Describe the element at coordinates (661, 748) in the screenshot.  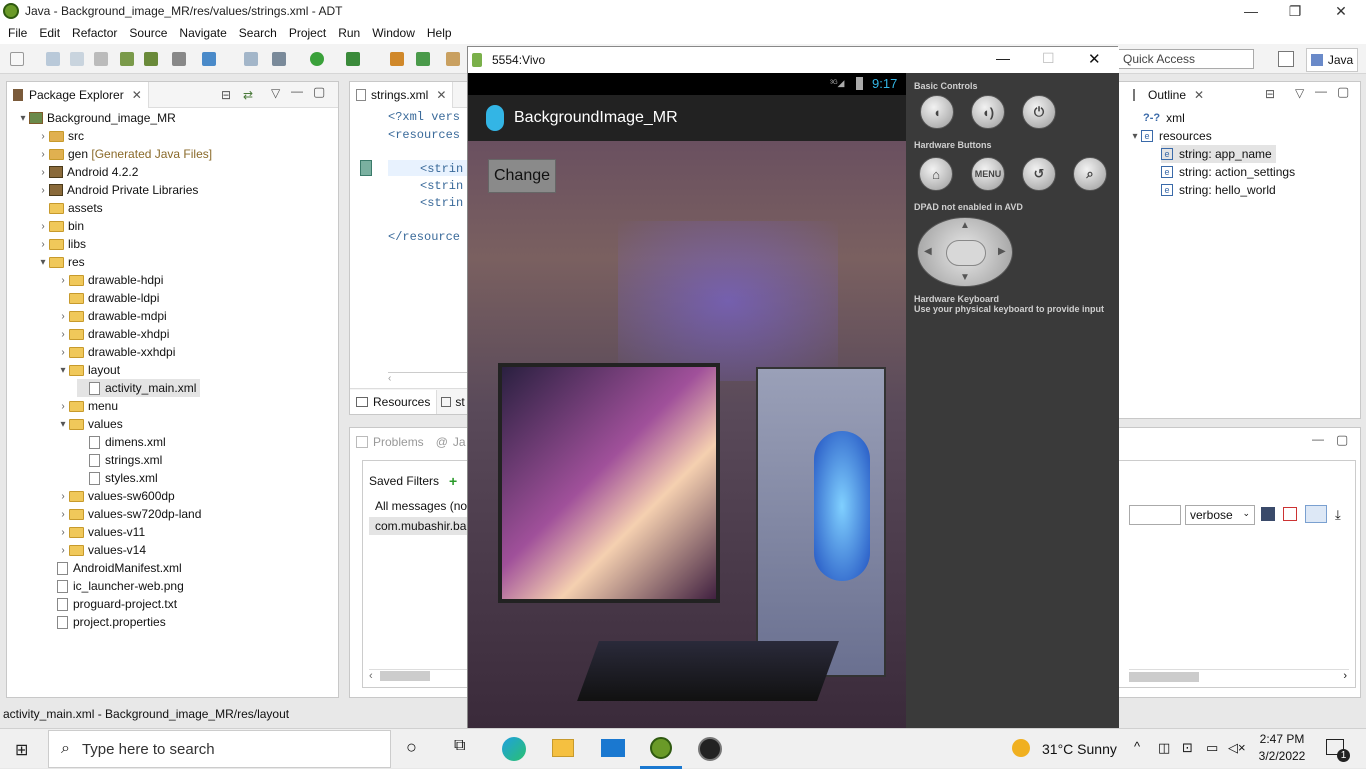
I see `adt-taskbar-icon` at that location.